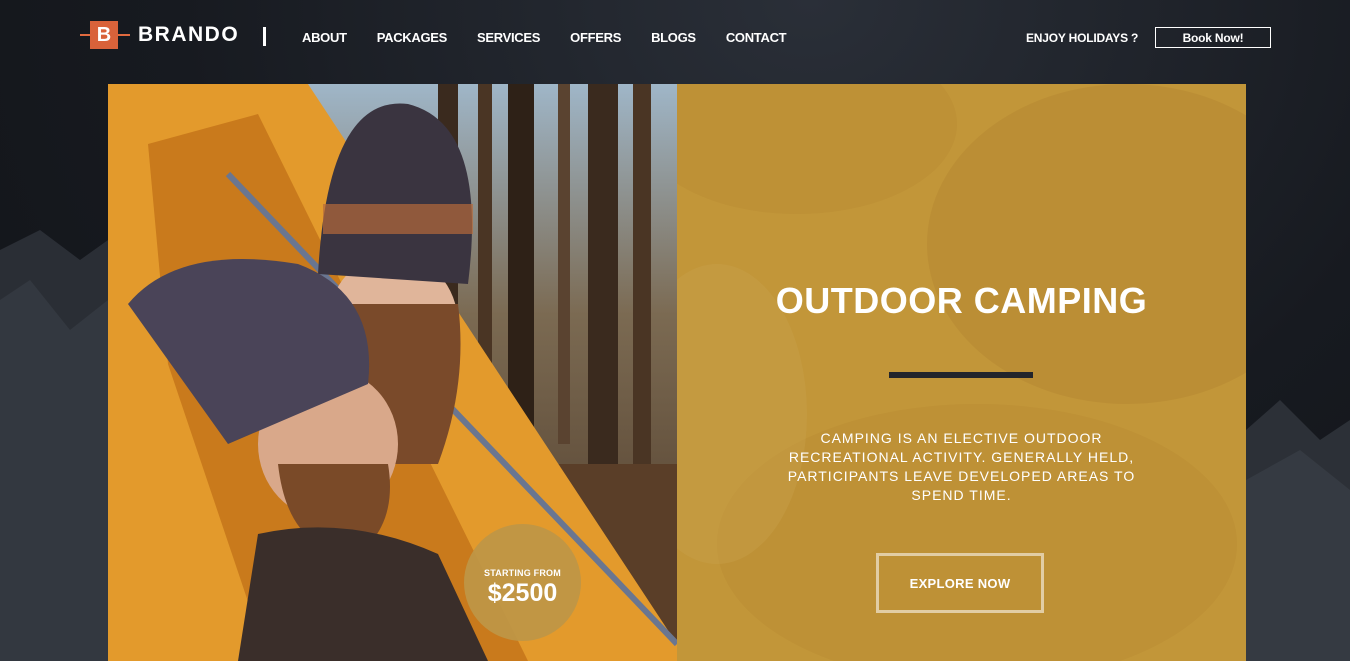 The width and height of the screenshot is (1350, 661). What do you see at coordinates (961, 375) in the screenshot?
I see `title-divider` at bounding box center [961, 375].